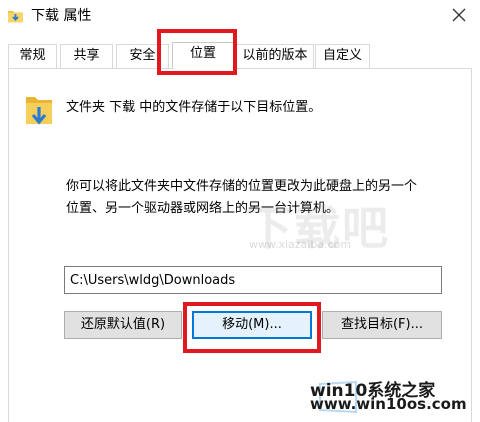 This screenshot has width=480, height=422. I want to click on tab-label: 以前的版本, so click(275, 55).